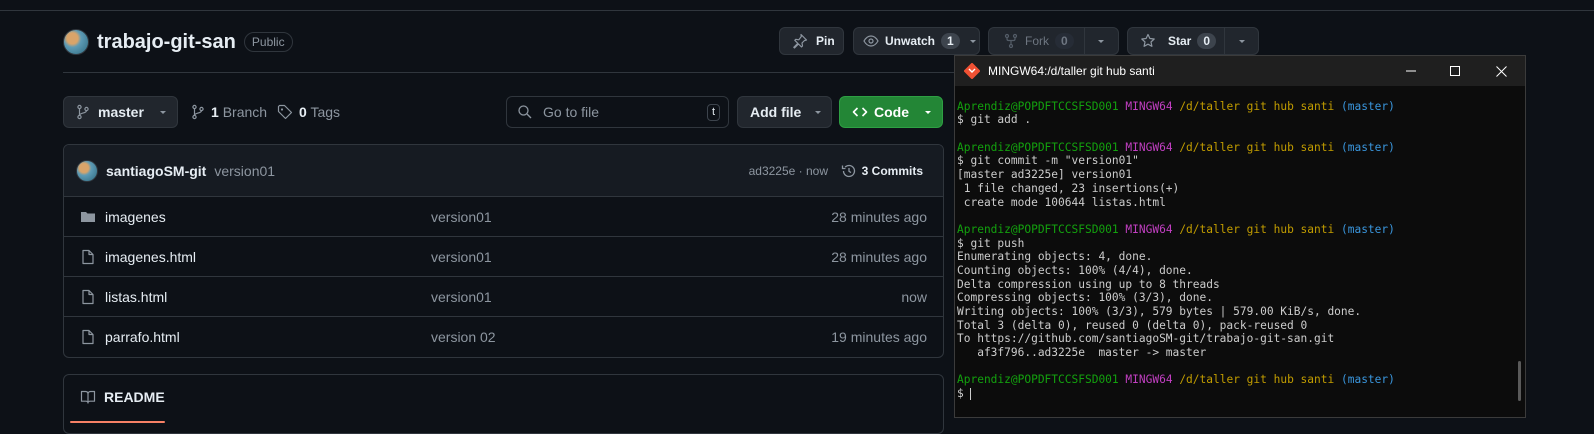 The height and width of the screenshot is (434, 1594). I want to click on star-count: 0, so click(1207, 41).